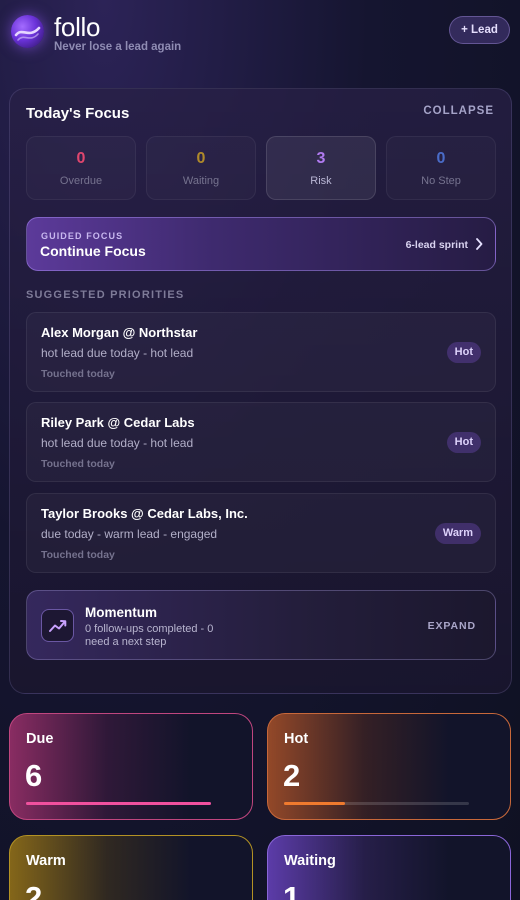 This screenshot has height=900, width=520. Describe the element at coordinates (121, 612) in the screenshot. I see `momentum-title: Momentum` at that location.